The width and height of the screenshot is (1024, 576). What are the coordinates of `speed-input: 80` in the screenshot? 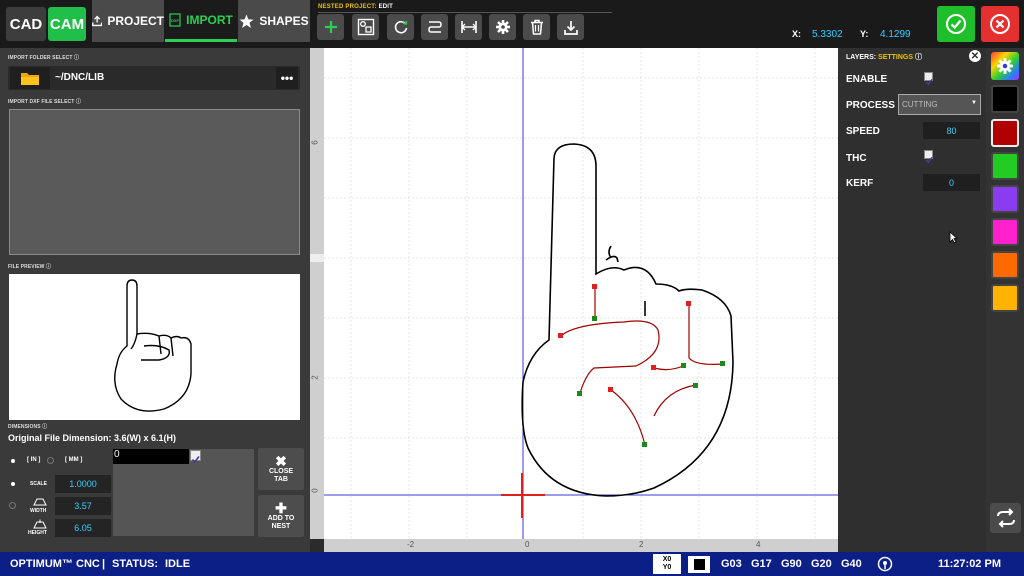 It's located at (951, 130).